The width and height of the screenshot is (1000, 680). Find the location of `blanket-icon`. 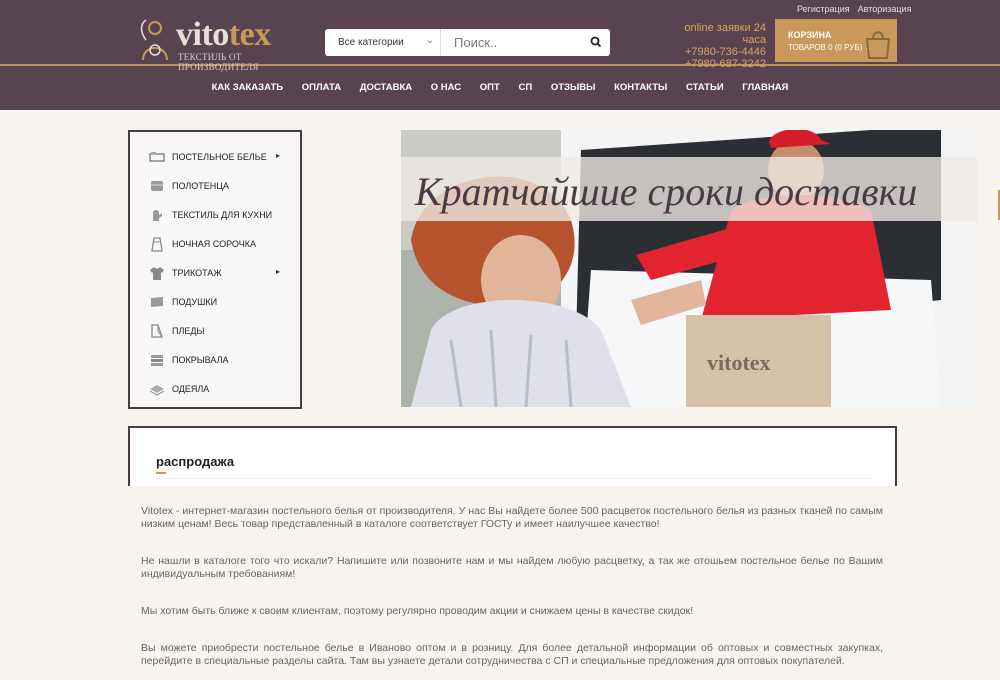

blanket-icon is located at coordinates (157, 331).